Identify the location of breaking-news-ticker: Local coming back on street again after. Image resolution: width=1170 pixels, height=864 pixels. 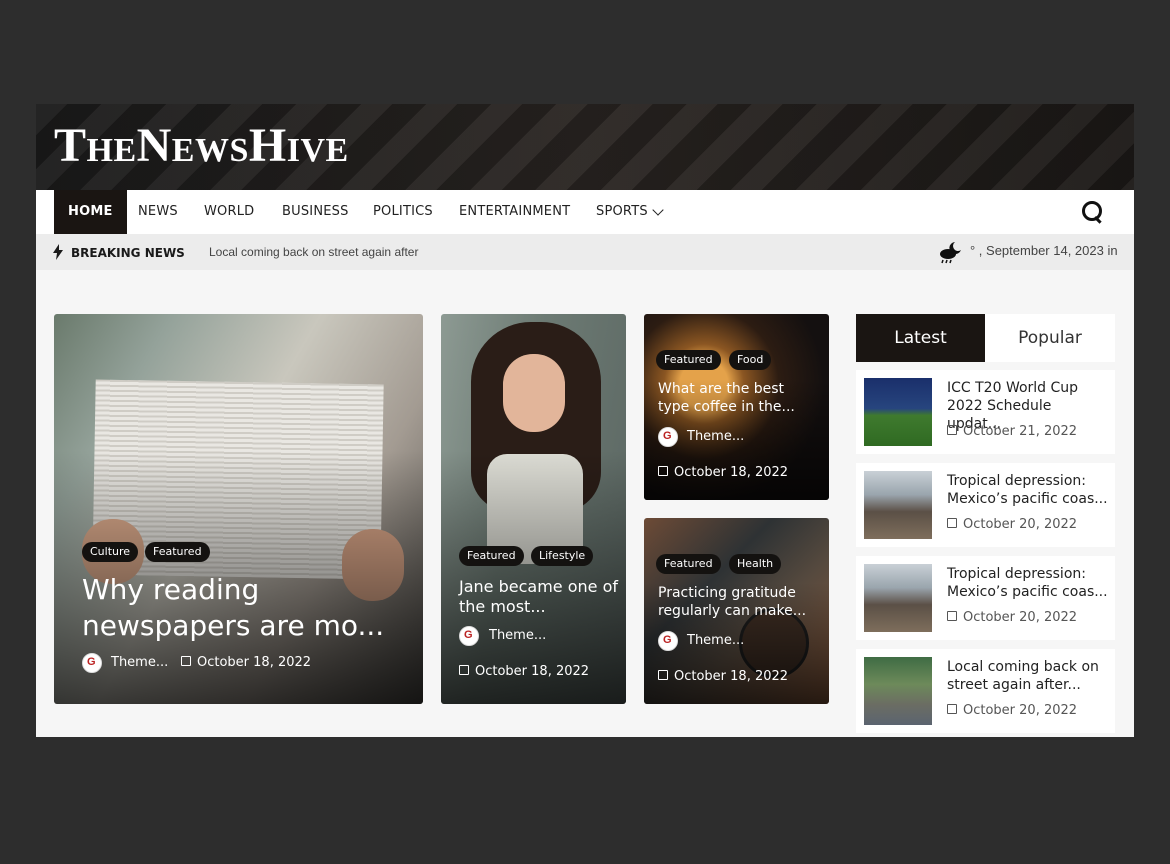
(319, 252).